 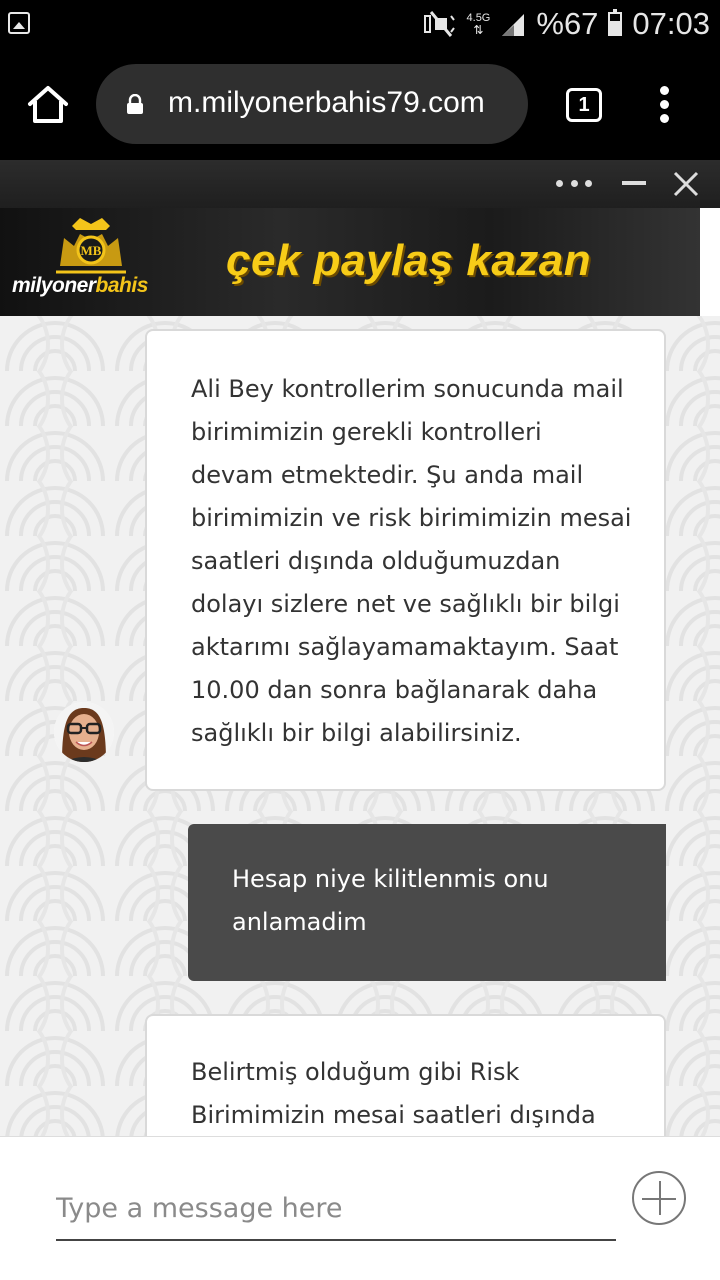 What do you see at coordinates (659, 1198) in the screenshot?
I see `add-icon` at bounding box center [659, 1198].